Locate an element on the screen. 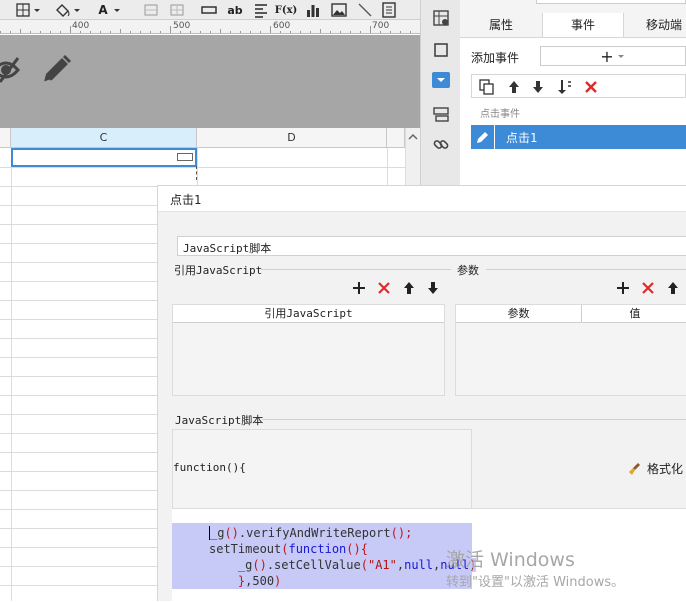  arrow-up-icon is located at coordinates (514, 87).